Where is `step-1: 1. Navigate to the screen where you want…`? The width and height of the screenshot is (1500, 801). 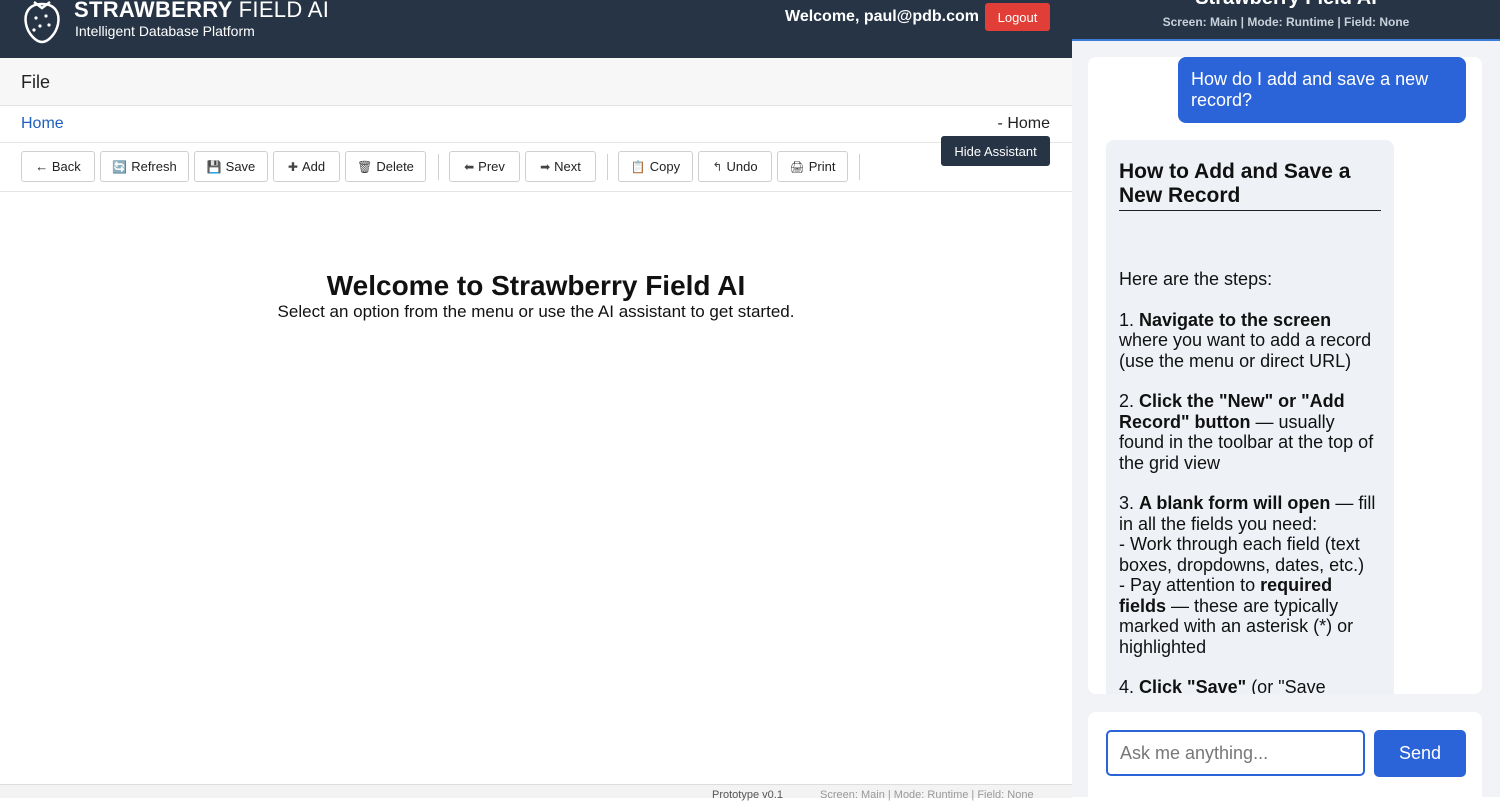 step-1: 1. Navigate to the screen where you want… is located at coordinates (1245, 340).